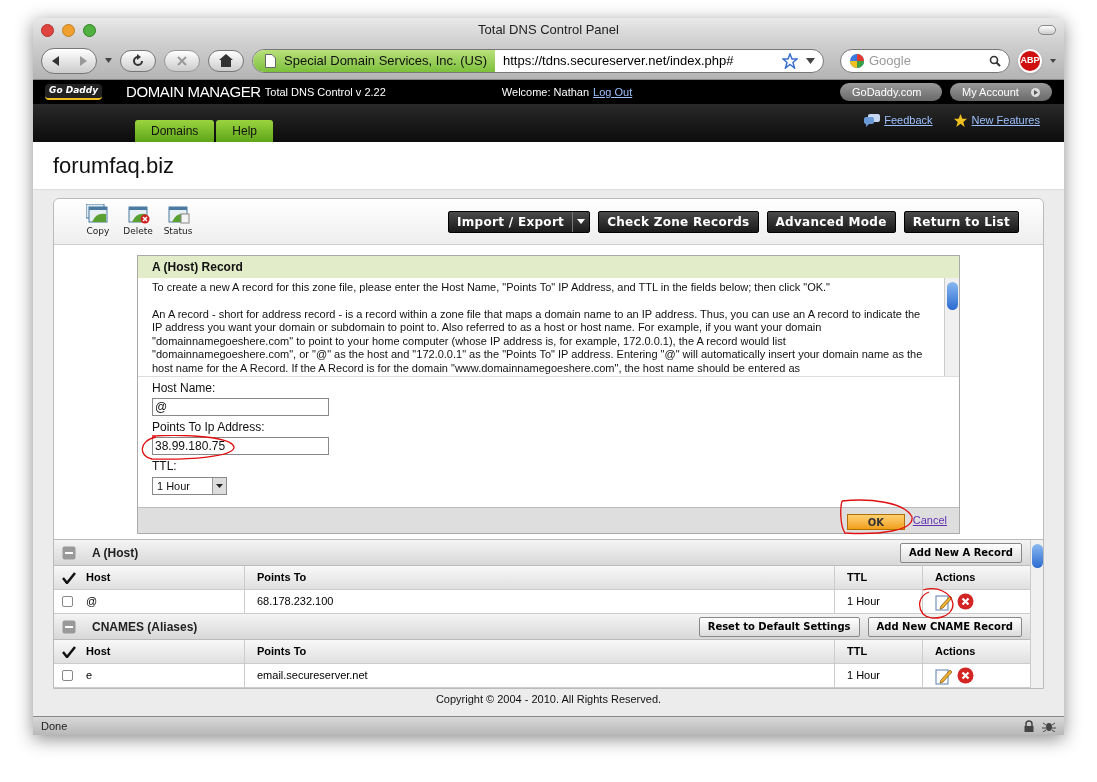 Image resolution: width=1097 pixels, height=782 pixels. What do you see at coordinates (779, 626) in the screenshot?
I see `section-button: Reset to Default Settings` at bounding box center [779, 626].